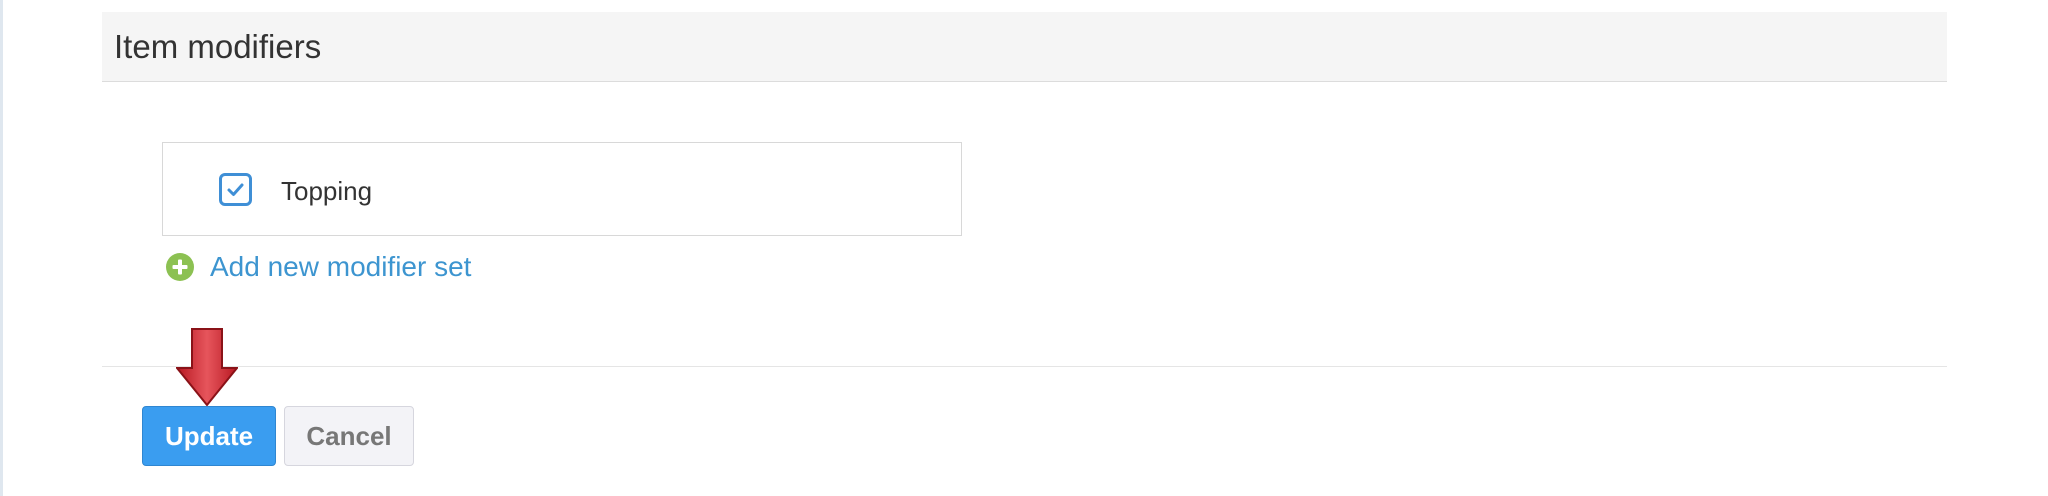 This screenshot has height=496, width=2048. I want to click on checkmark-icon, so click(235, 189).